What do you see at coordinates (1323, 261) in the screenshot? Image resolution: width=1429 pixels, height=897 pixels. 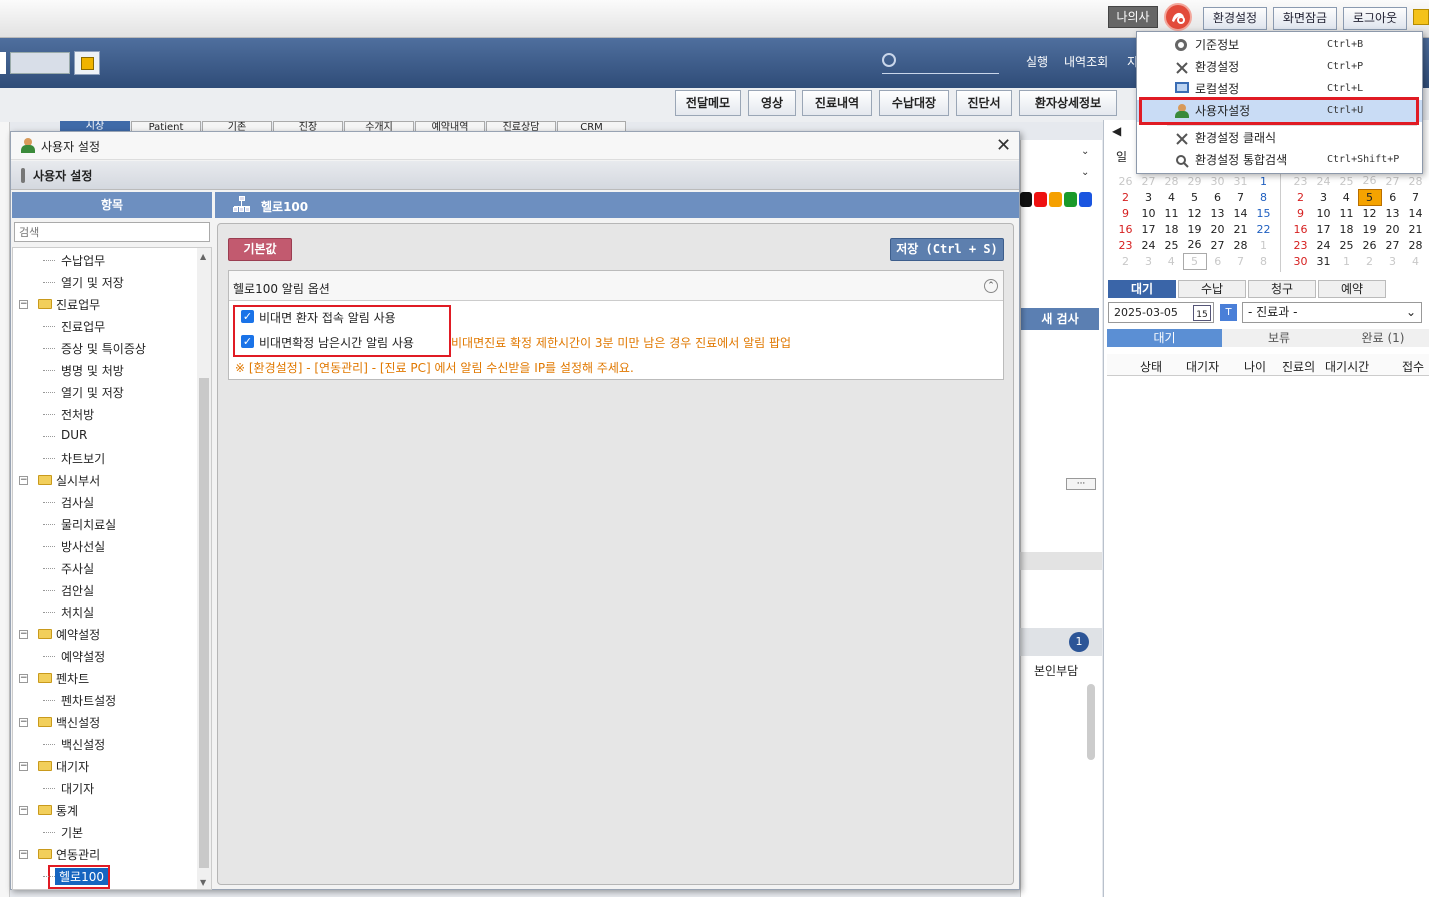 I see `calendar-day: 31` at bounding box center [1323, 261].